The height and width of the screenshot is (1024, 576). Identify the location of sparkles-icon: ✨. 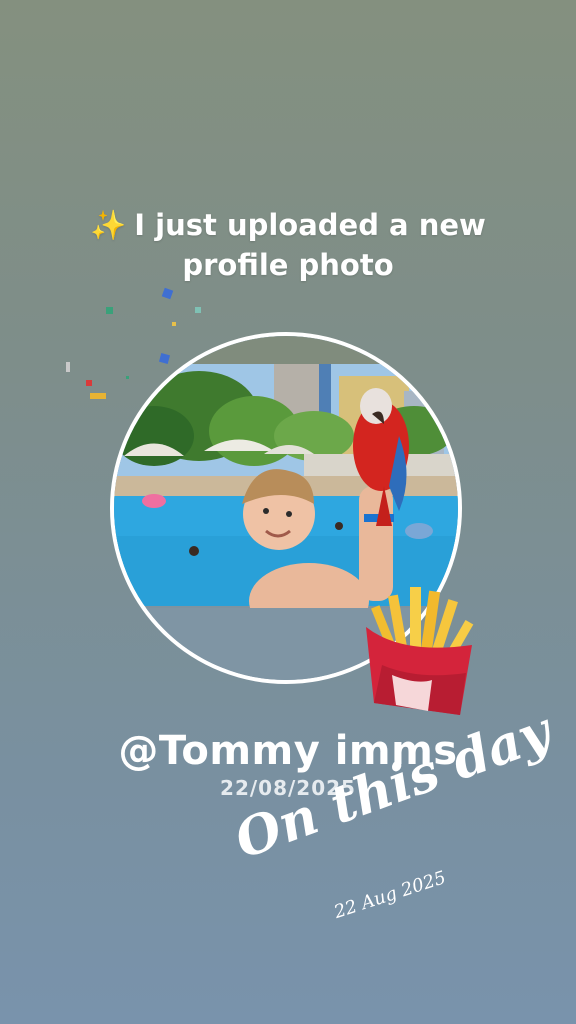
(108, 225).